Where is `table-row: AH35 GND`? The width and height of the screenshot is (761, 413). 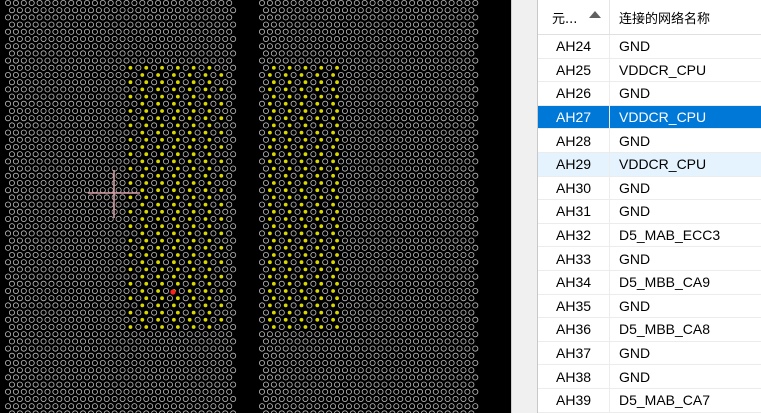 table-row: AH35 GND is located at coordinates (649, 306).